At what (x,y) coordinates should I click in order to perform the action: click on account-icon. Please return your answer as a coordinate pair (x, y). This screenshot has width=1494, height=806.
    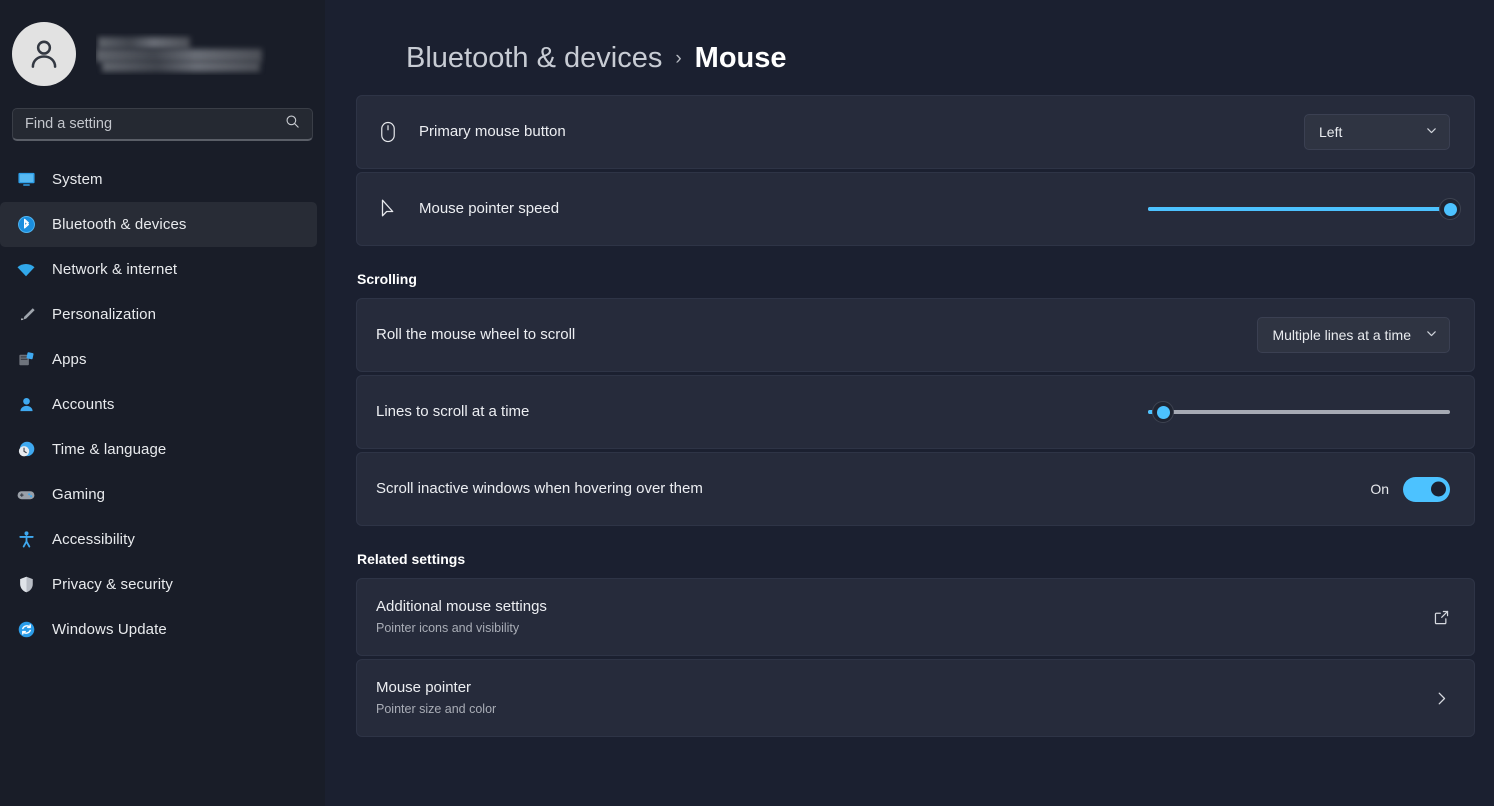
    Looking at the image, I should click on (26, 404).